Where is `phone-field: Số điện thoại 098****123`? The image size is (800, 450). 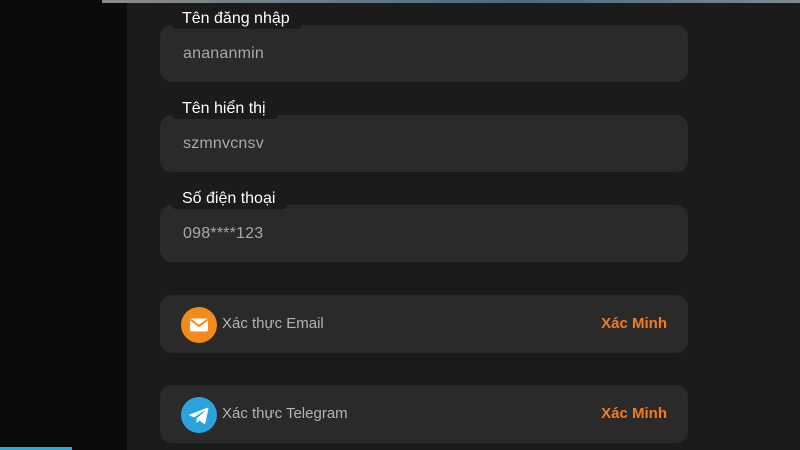
phone-field: Số điện thoại 098****123 is located at coordinates (424, 225).